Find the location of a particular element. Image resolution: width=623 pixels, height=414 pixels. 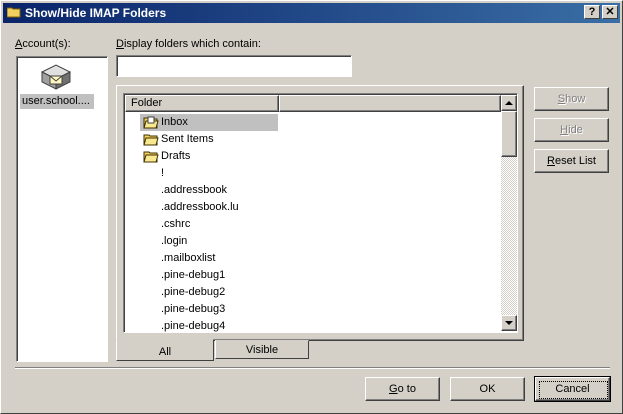

folder-name: Sent Items is located at coordinates (187, 139).